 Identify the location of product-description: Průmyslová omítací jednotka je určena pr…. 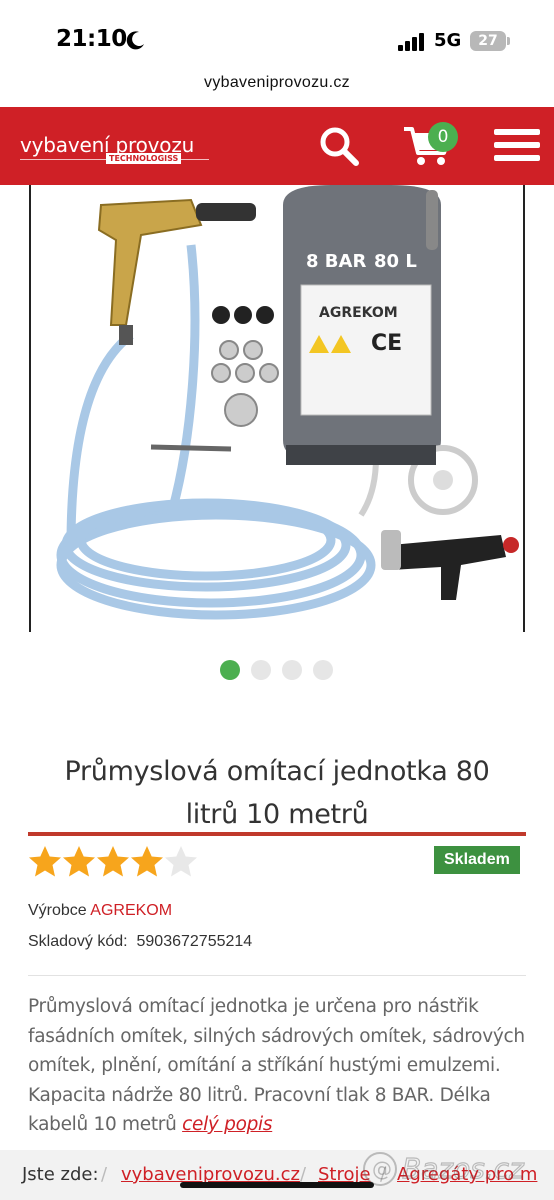
(278, 1066).